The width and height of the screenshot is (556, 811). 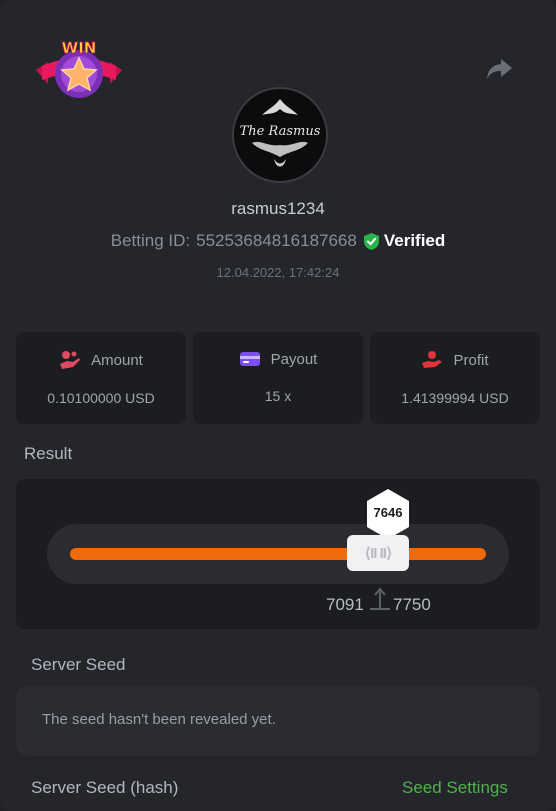 I want to click on seed-settings-link: Seed Settings, so click(x=455, y=788).